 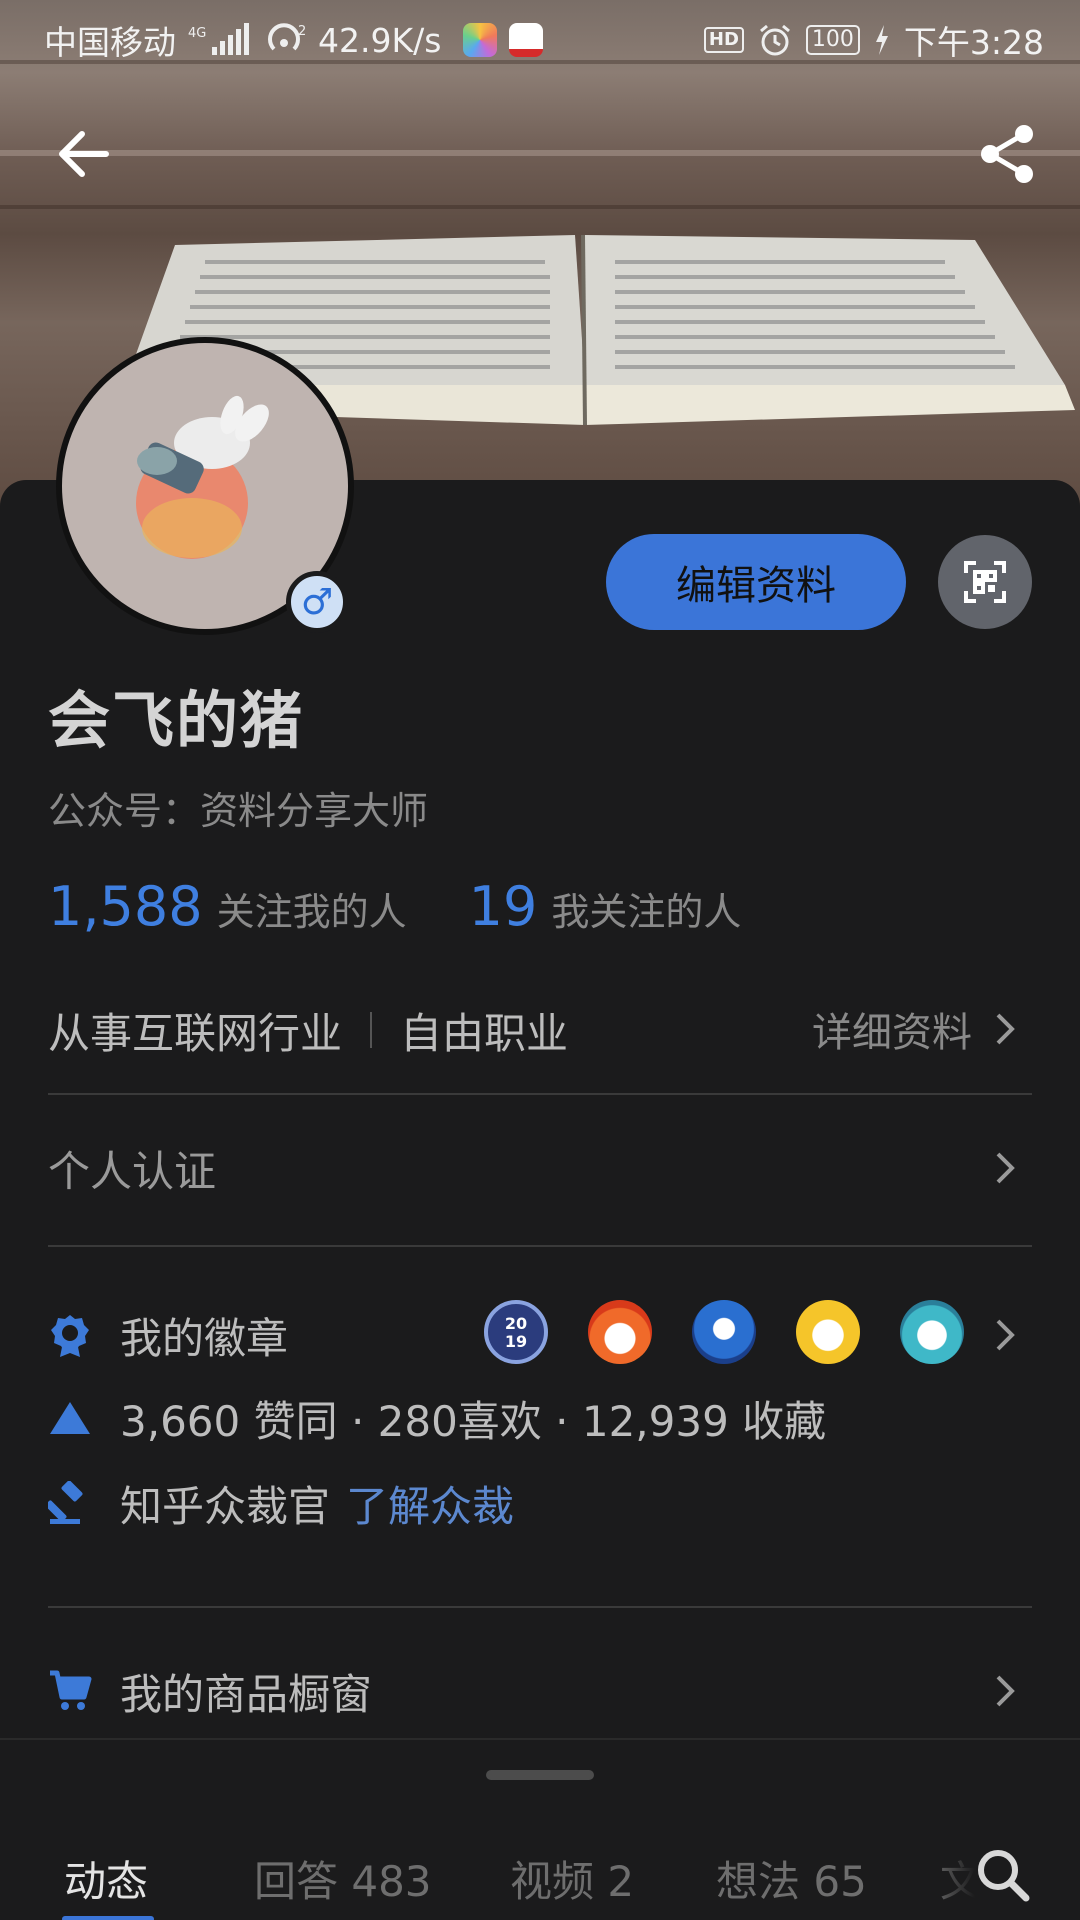 I want to click on badges-label: 我的徽章, so click(x=204, y=1338).